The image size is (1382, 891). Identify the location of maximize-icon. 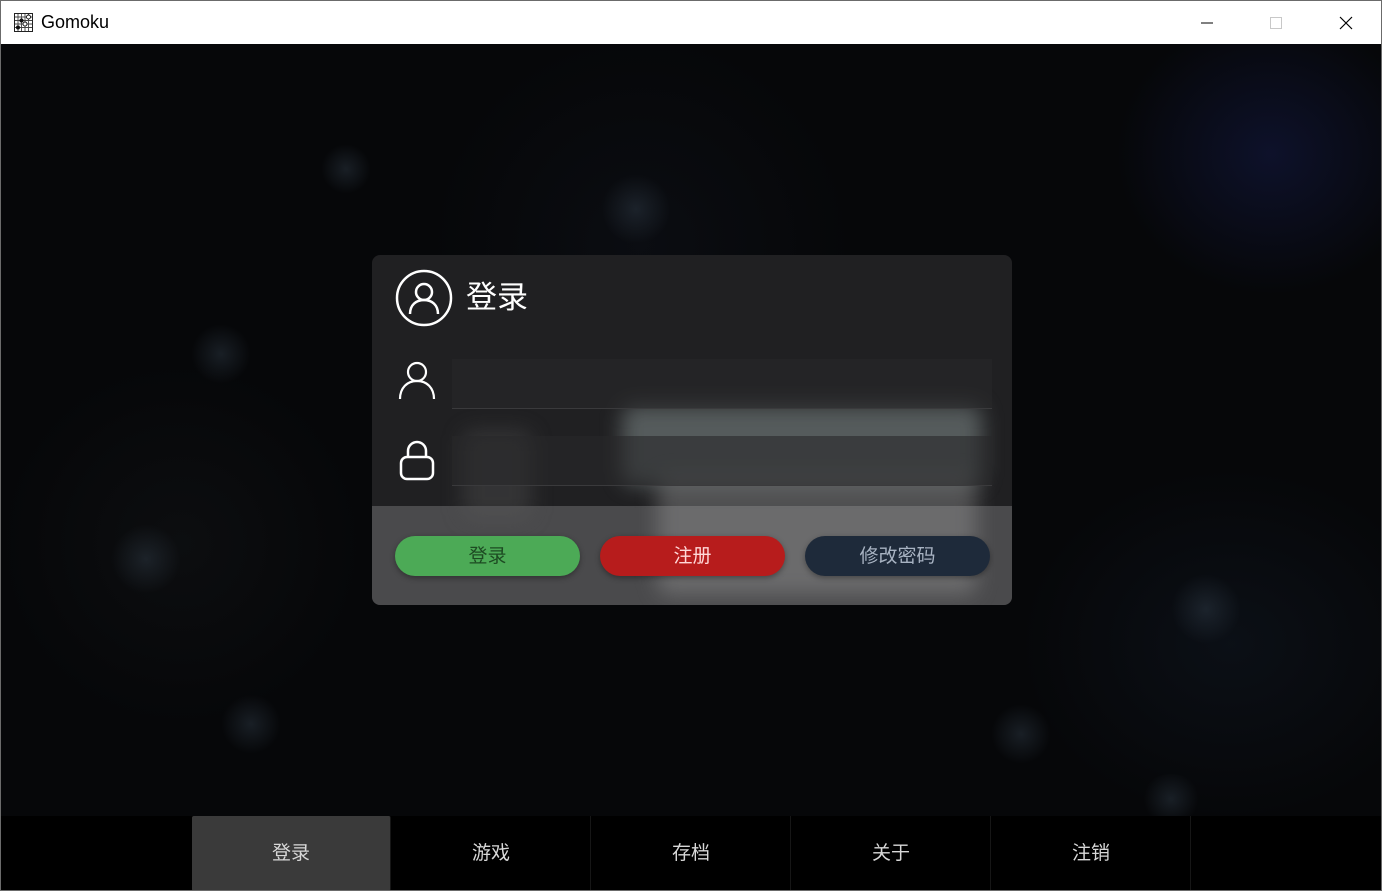
(1276, 22).